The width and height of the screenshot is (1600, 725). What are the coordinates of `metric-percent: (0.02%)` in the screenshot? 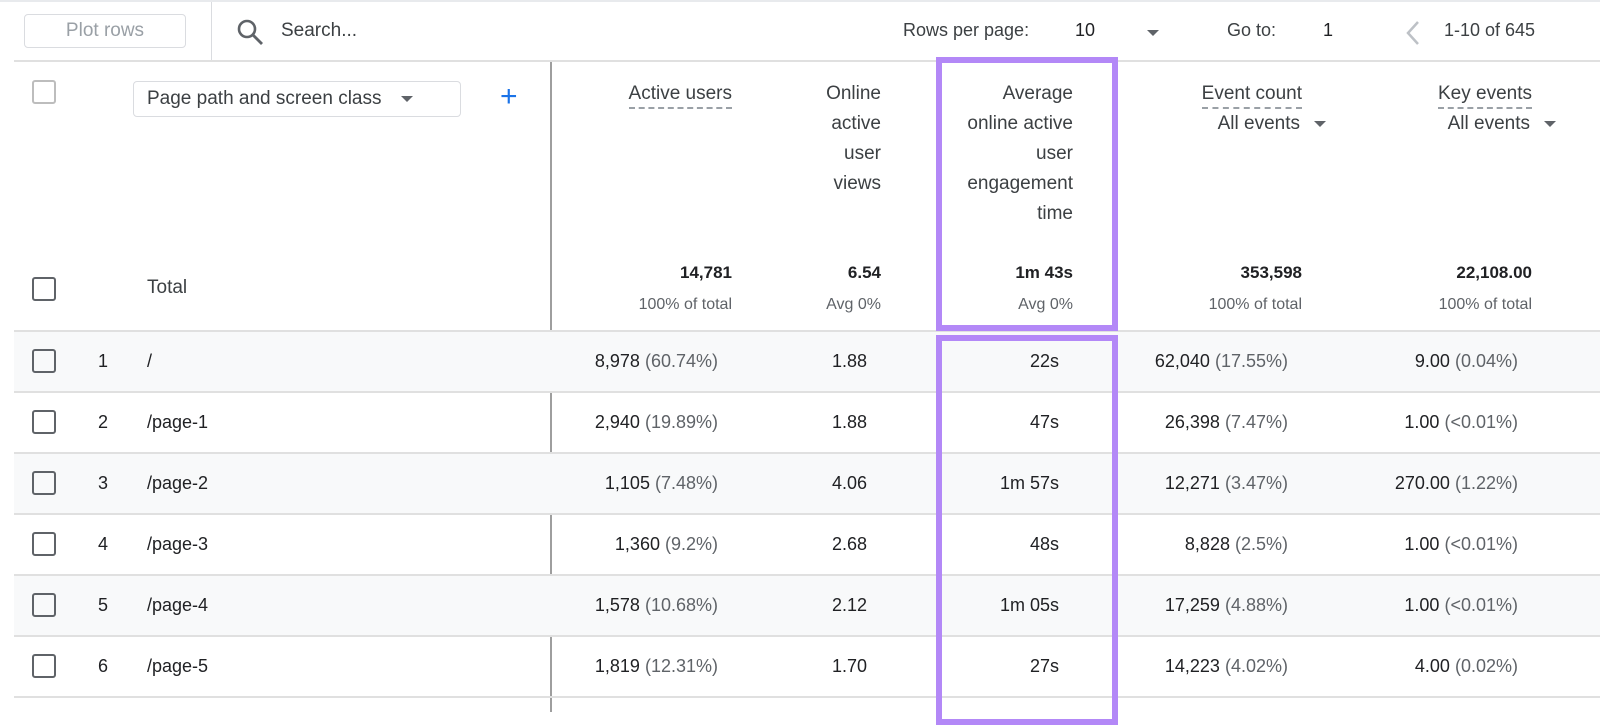 It's located at (1486, 666).